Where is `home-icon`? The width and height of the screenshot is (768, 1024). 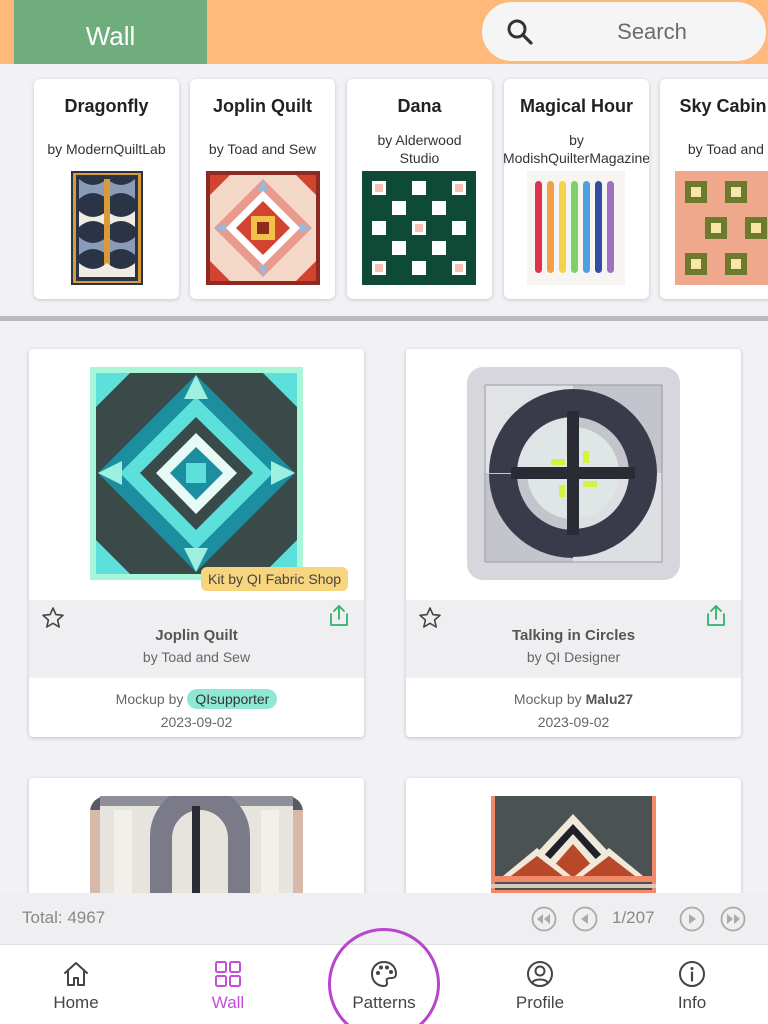
home-icon is located at coordinates (76, 974).